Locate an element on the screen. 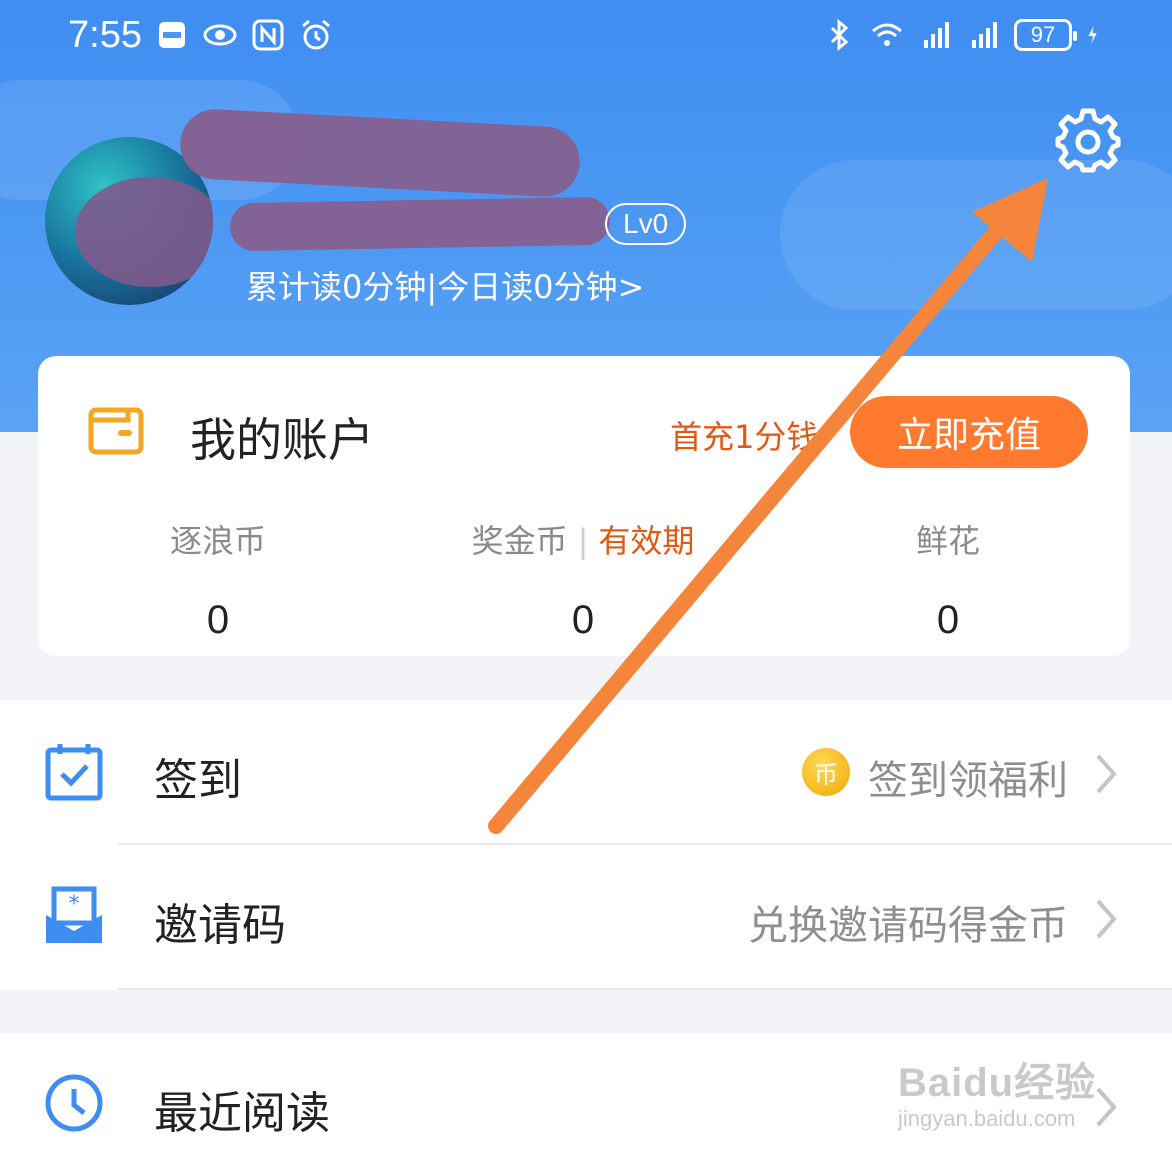  charging-icon is located at coordinates (1092, 35).